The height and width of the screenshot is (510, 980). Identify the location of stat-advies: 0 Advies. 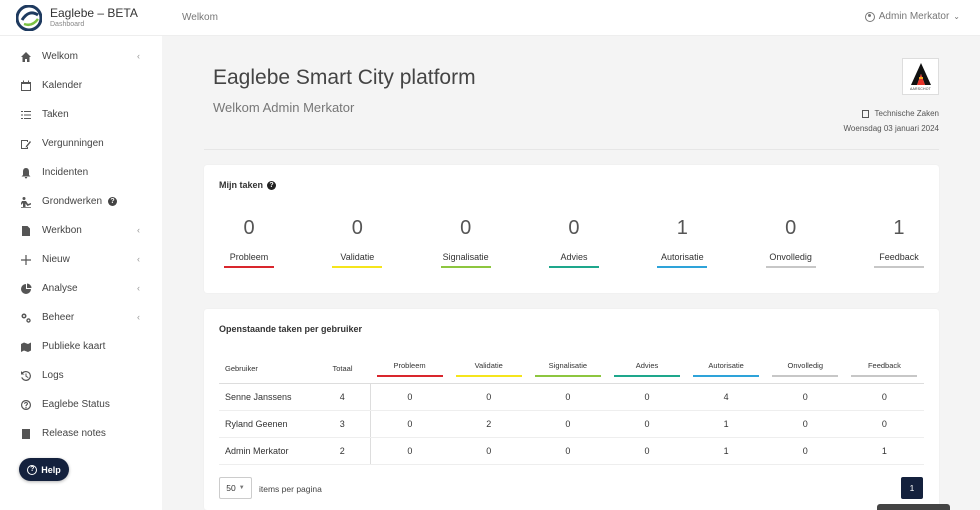
(573, 242).